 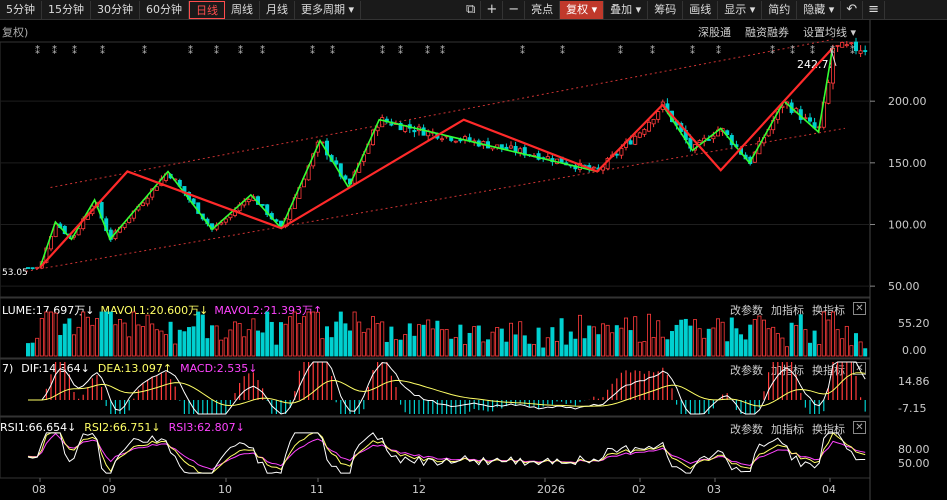 I want to click on period-60min: 60分钟, so click(x=164, y=9).